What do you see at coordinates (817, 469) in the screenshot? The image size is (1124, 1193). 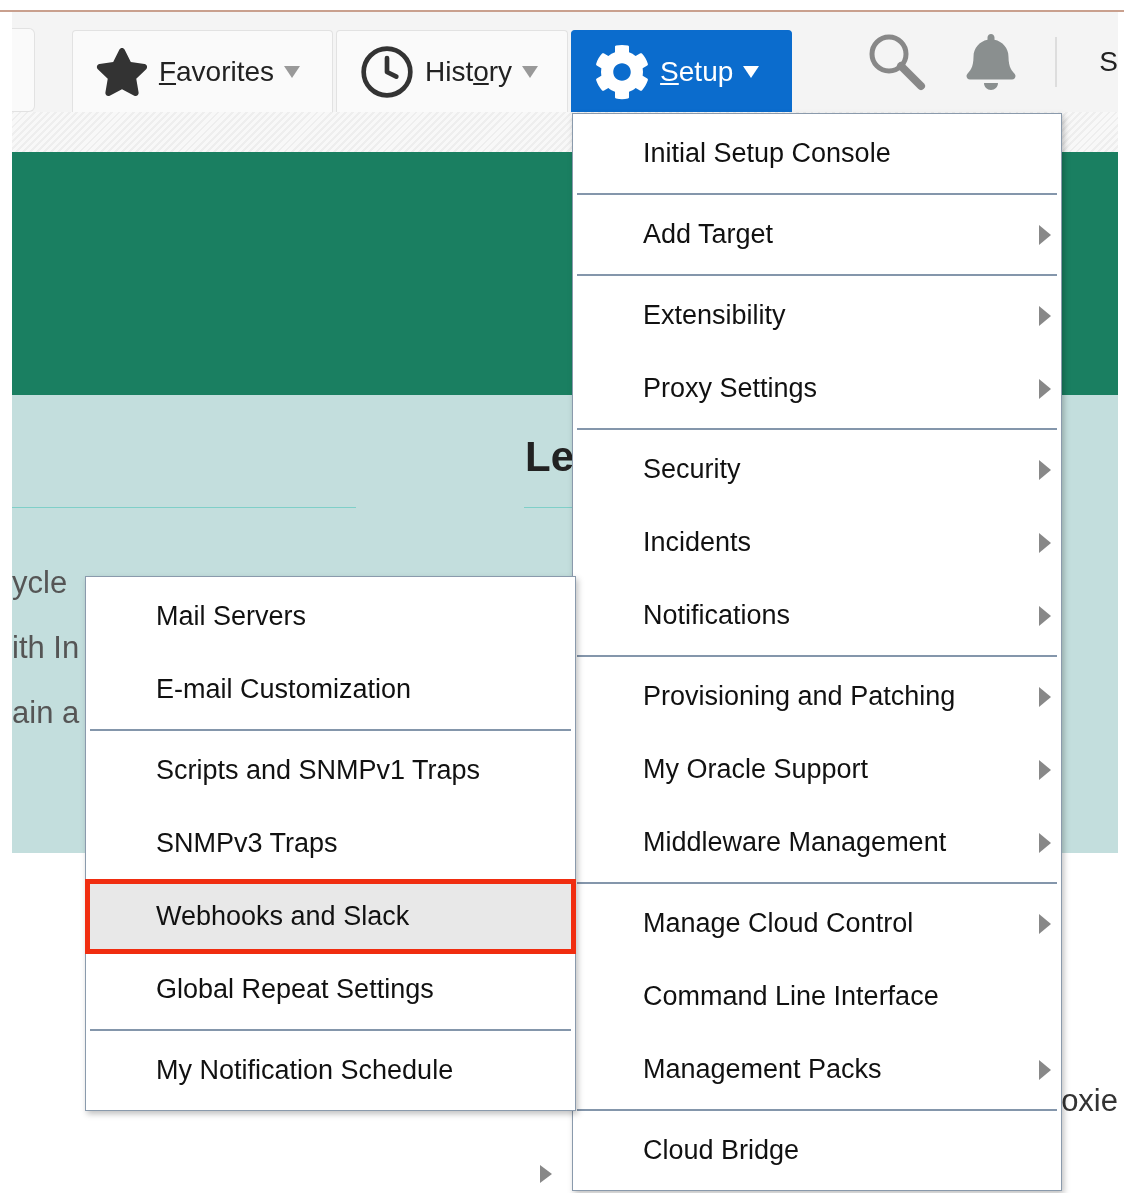 I see `menu-item: Security` at bounding box center [817, 469].